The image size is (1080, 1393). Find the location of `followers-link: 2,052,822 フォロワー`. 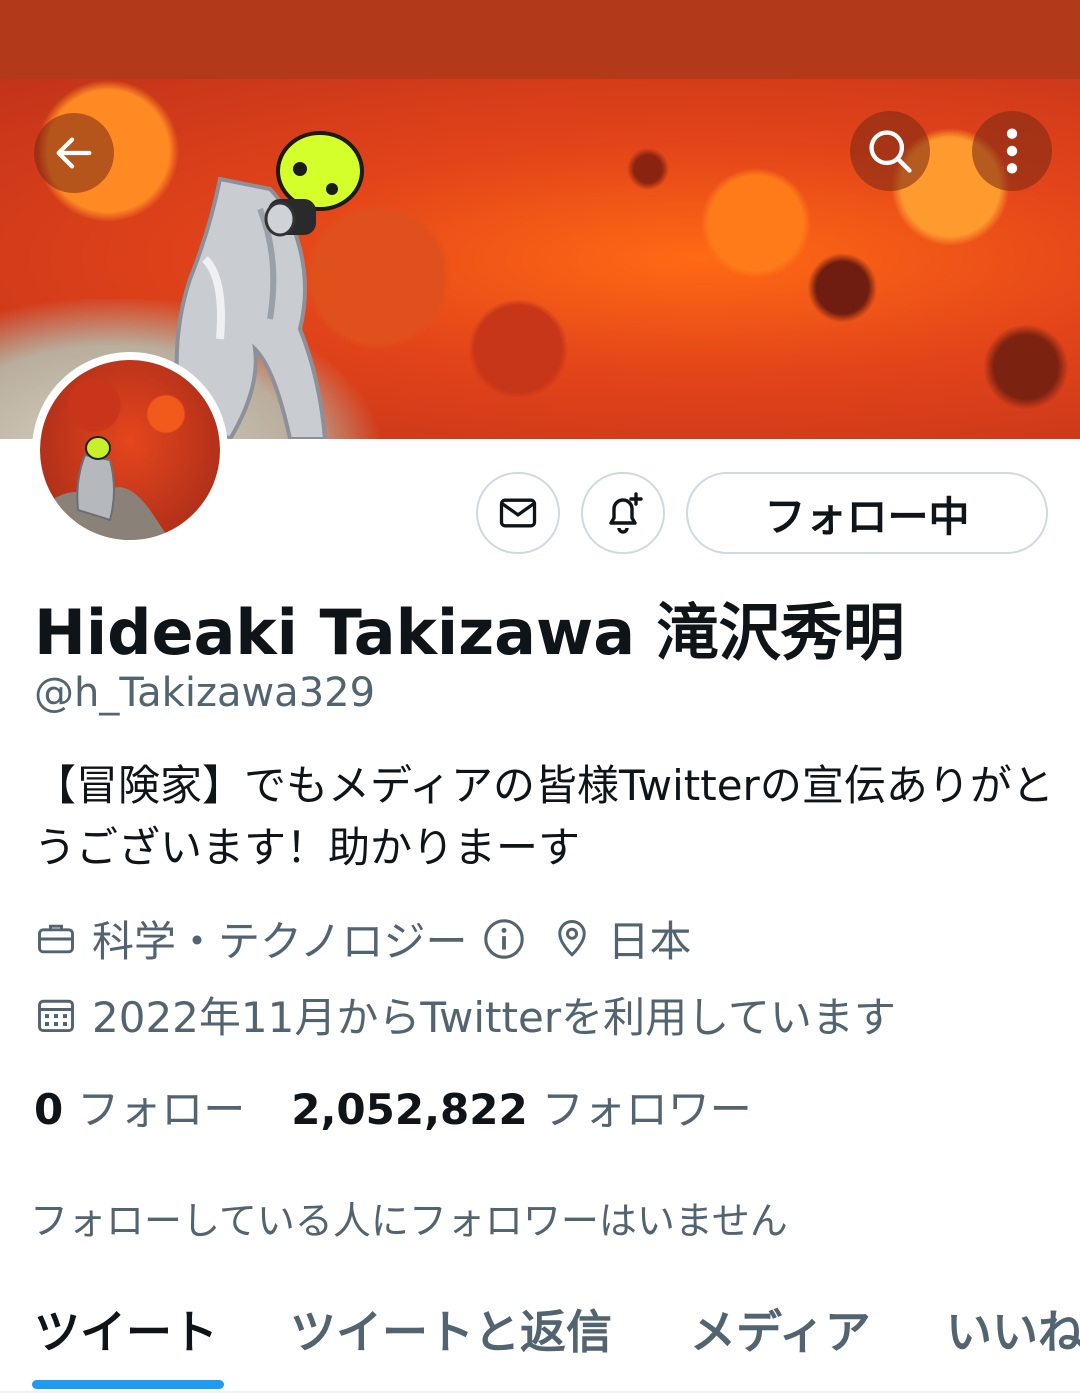

followers-link: 2,052,822 フォロワー is located at coordinates (521, 1106).